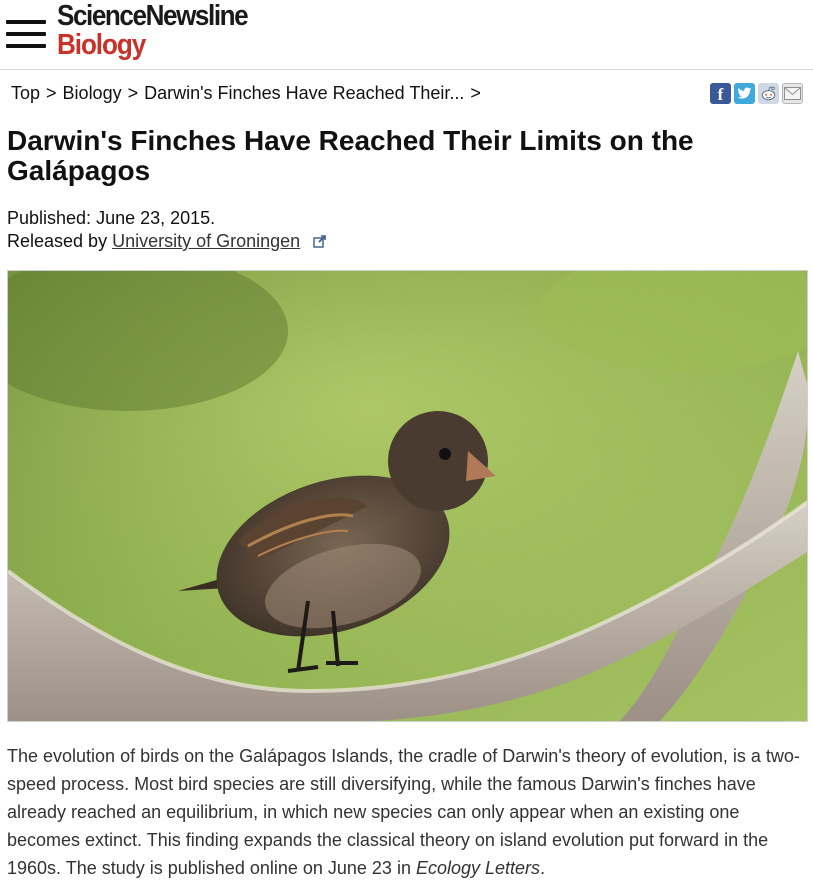  I want to click on site-header: ScienceNewsline Biology, so click(406, 35).